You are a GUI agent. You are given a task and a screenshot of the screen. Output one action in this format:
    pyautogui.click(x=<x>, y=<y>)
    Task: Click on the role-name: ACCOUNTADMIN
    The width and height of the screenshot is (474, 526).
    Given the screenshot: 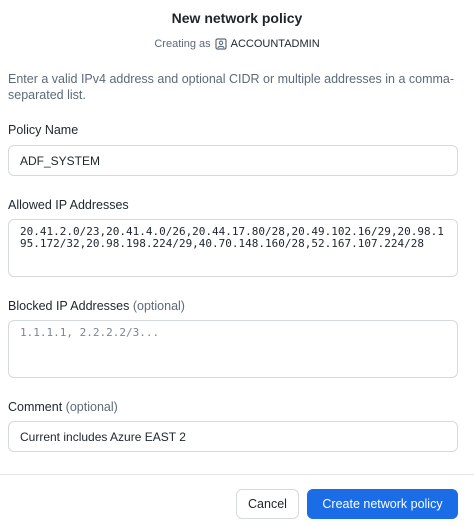 What is the action you would take?
    pyautogui.click(x=275, y=44)
    